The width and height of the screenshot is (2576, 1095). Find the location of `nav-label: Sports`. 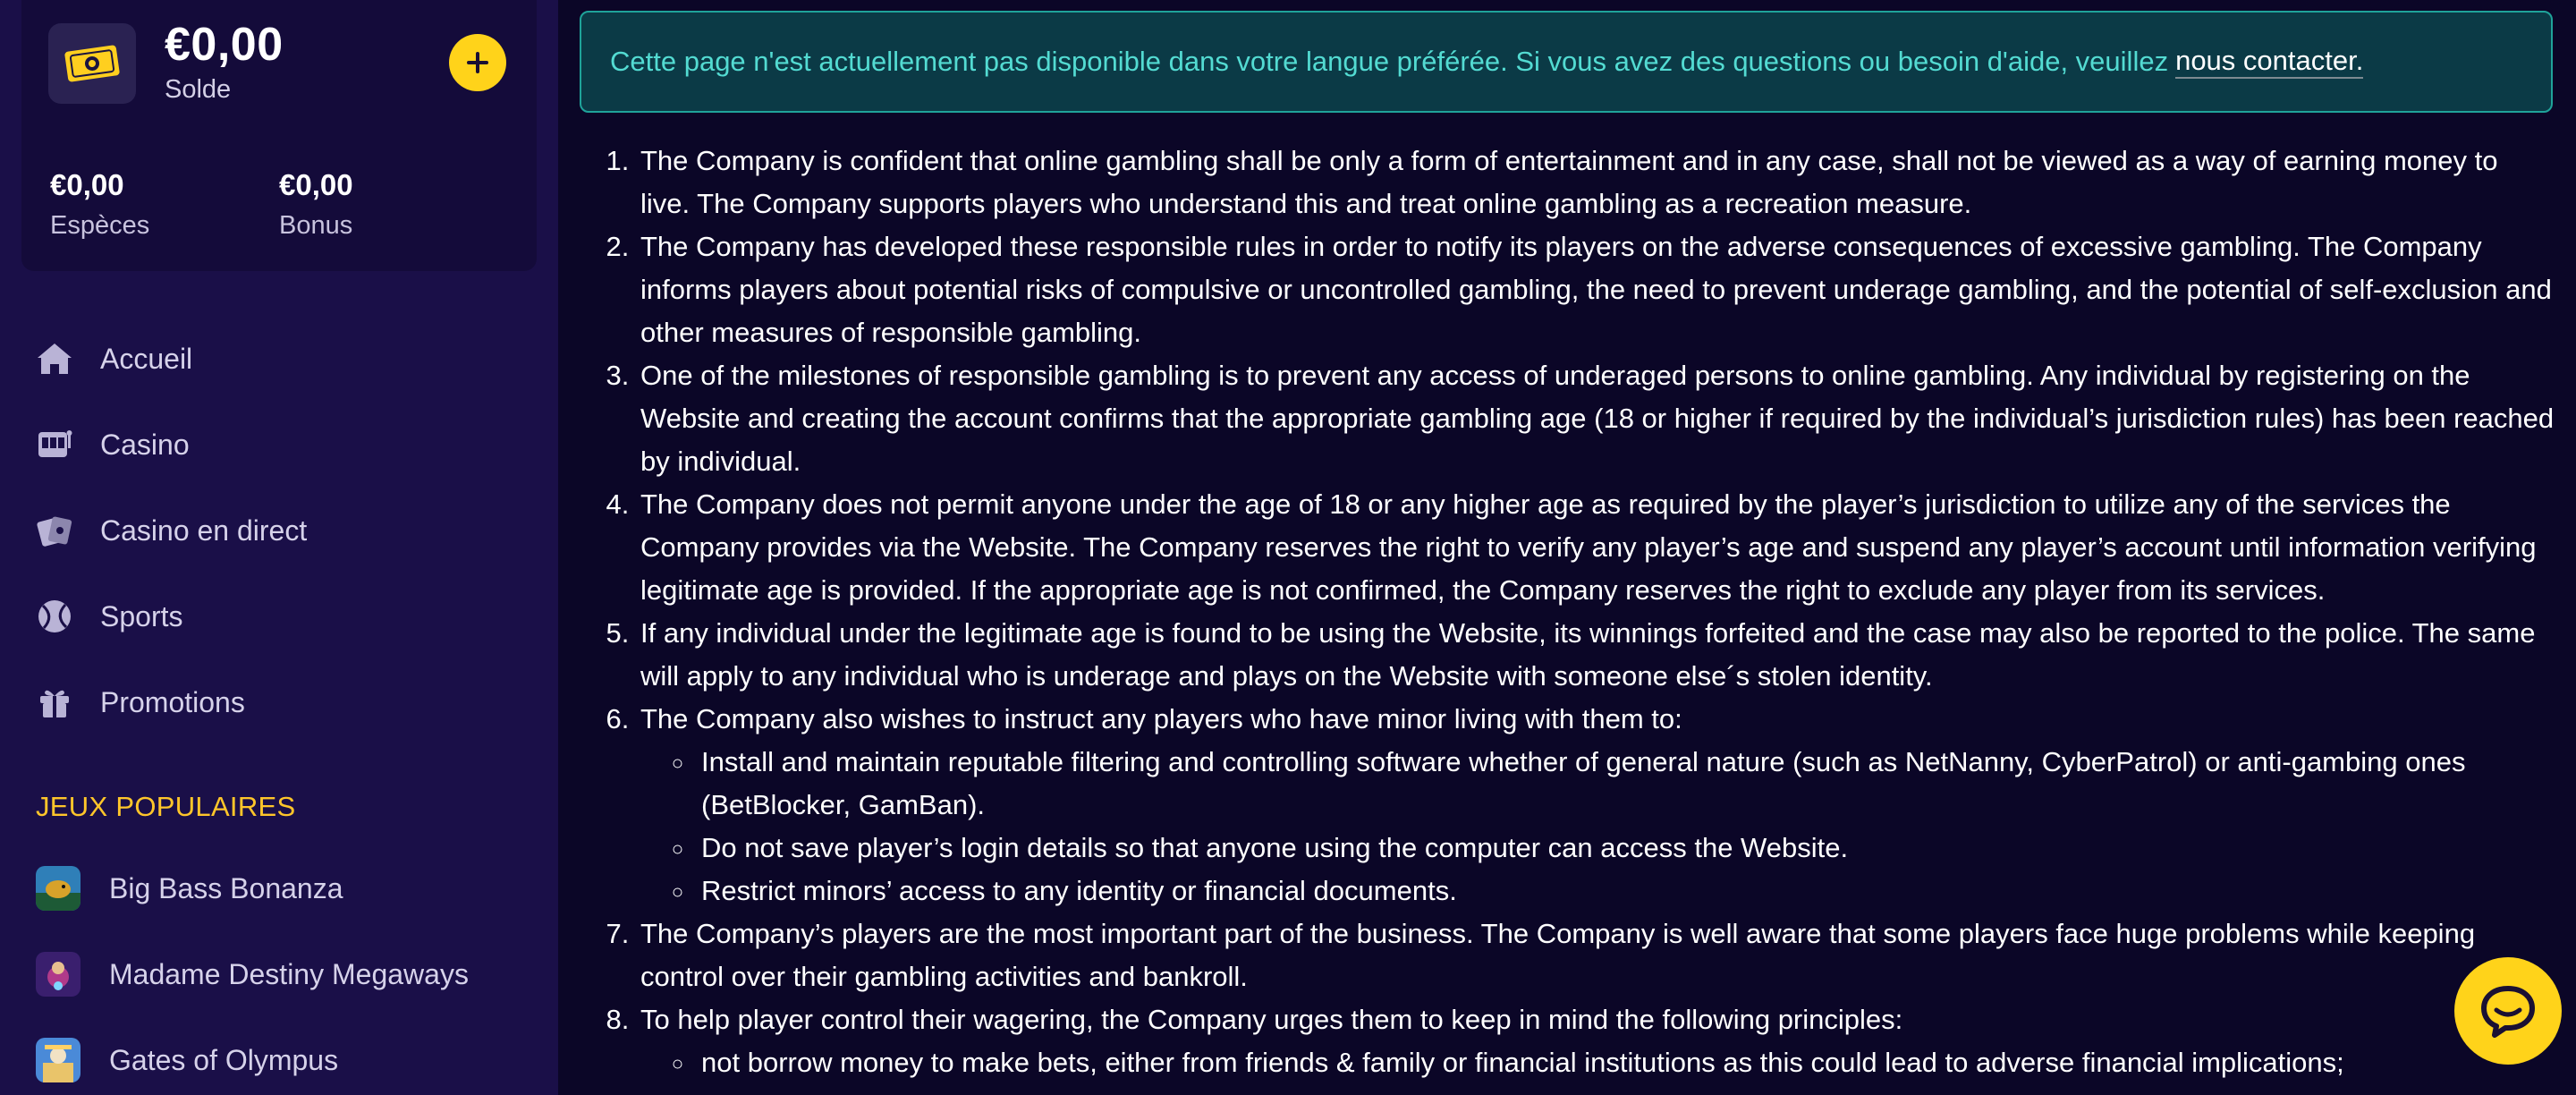

nav-label: Sports is located at coordinates (141, 616).